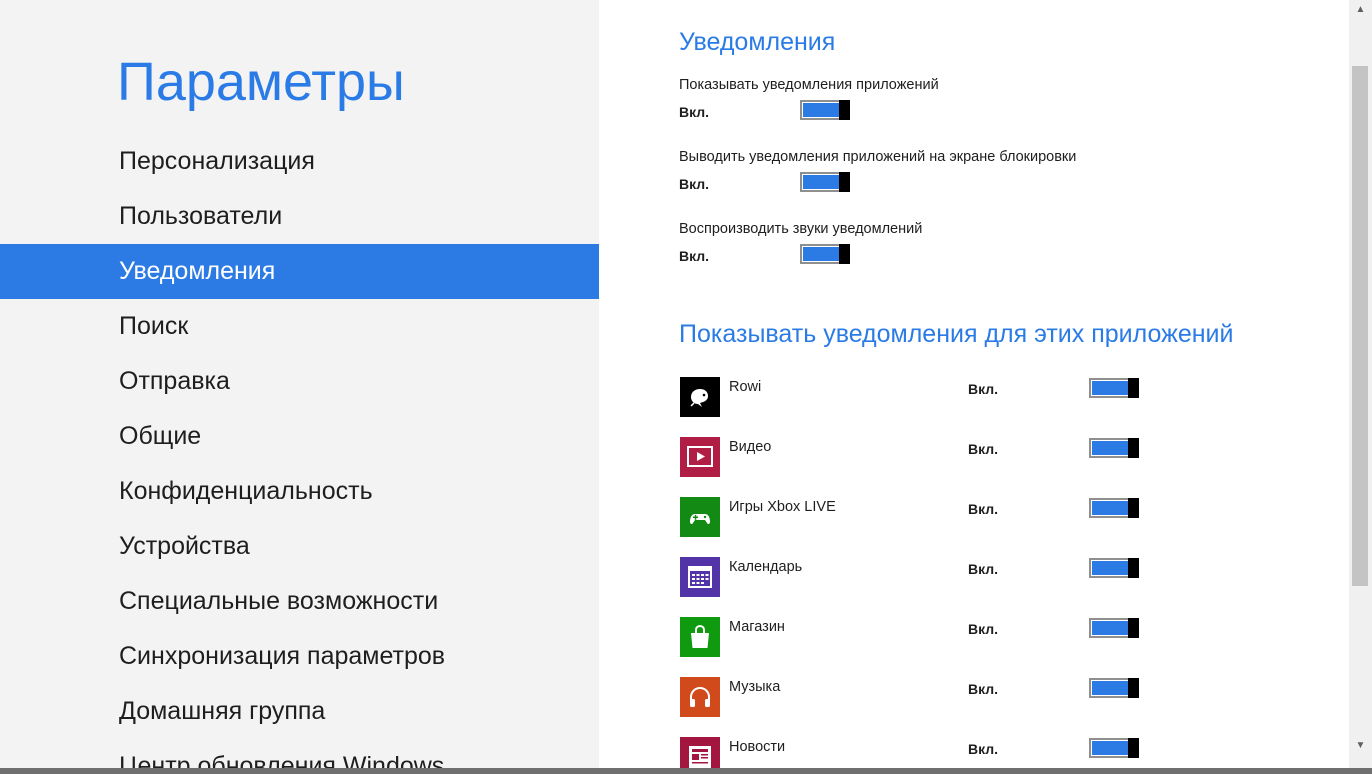 This screenshot has height=774, width=1372. I want to click on video-icon, so click(700, 457).